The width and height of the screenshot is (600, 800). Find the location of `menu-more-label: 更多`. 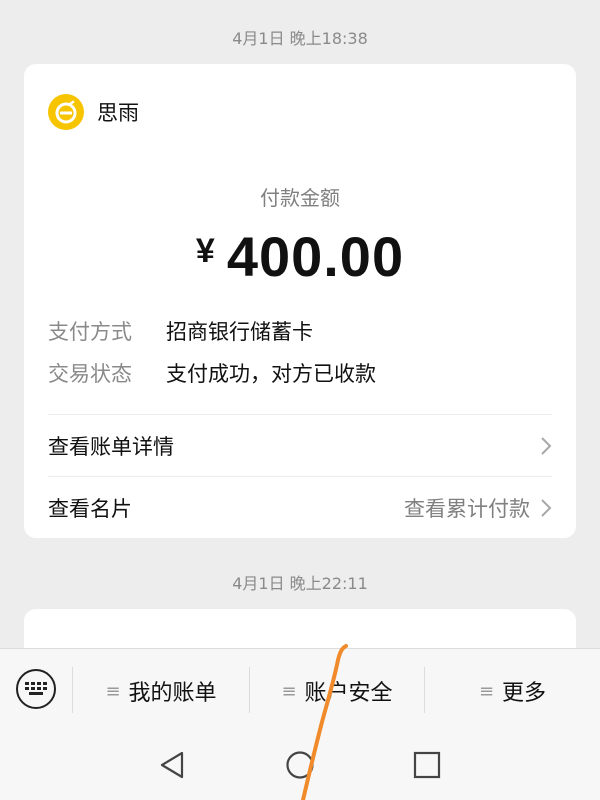

menu-more-label: 更多 is located at coordinates (524, 693).